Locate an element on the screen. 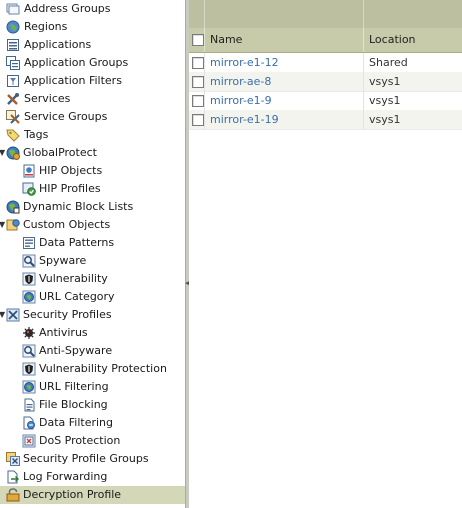  tree-item-label: Spyware is located at coordinates (63, 260).